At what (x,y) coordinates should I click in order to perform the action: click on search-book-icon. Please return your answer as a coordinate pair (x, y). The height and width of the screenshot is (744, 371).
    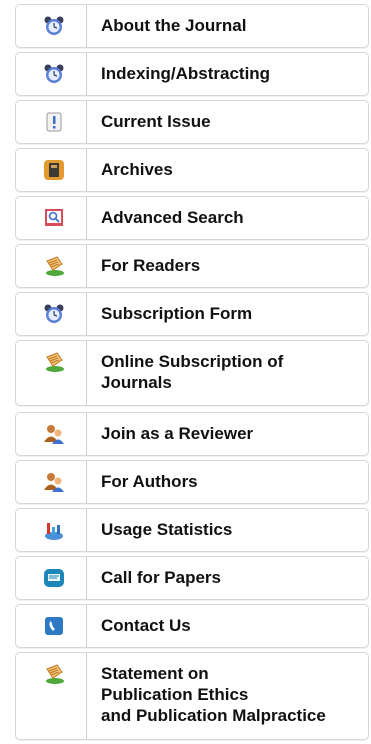
    Looking at the image, I should click on (54, 218).